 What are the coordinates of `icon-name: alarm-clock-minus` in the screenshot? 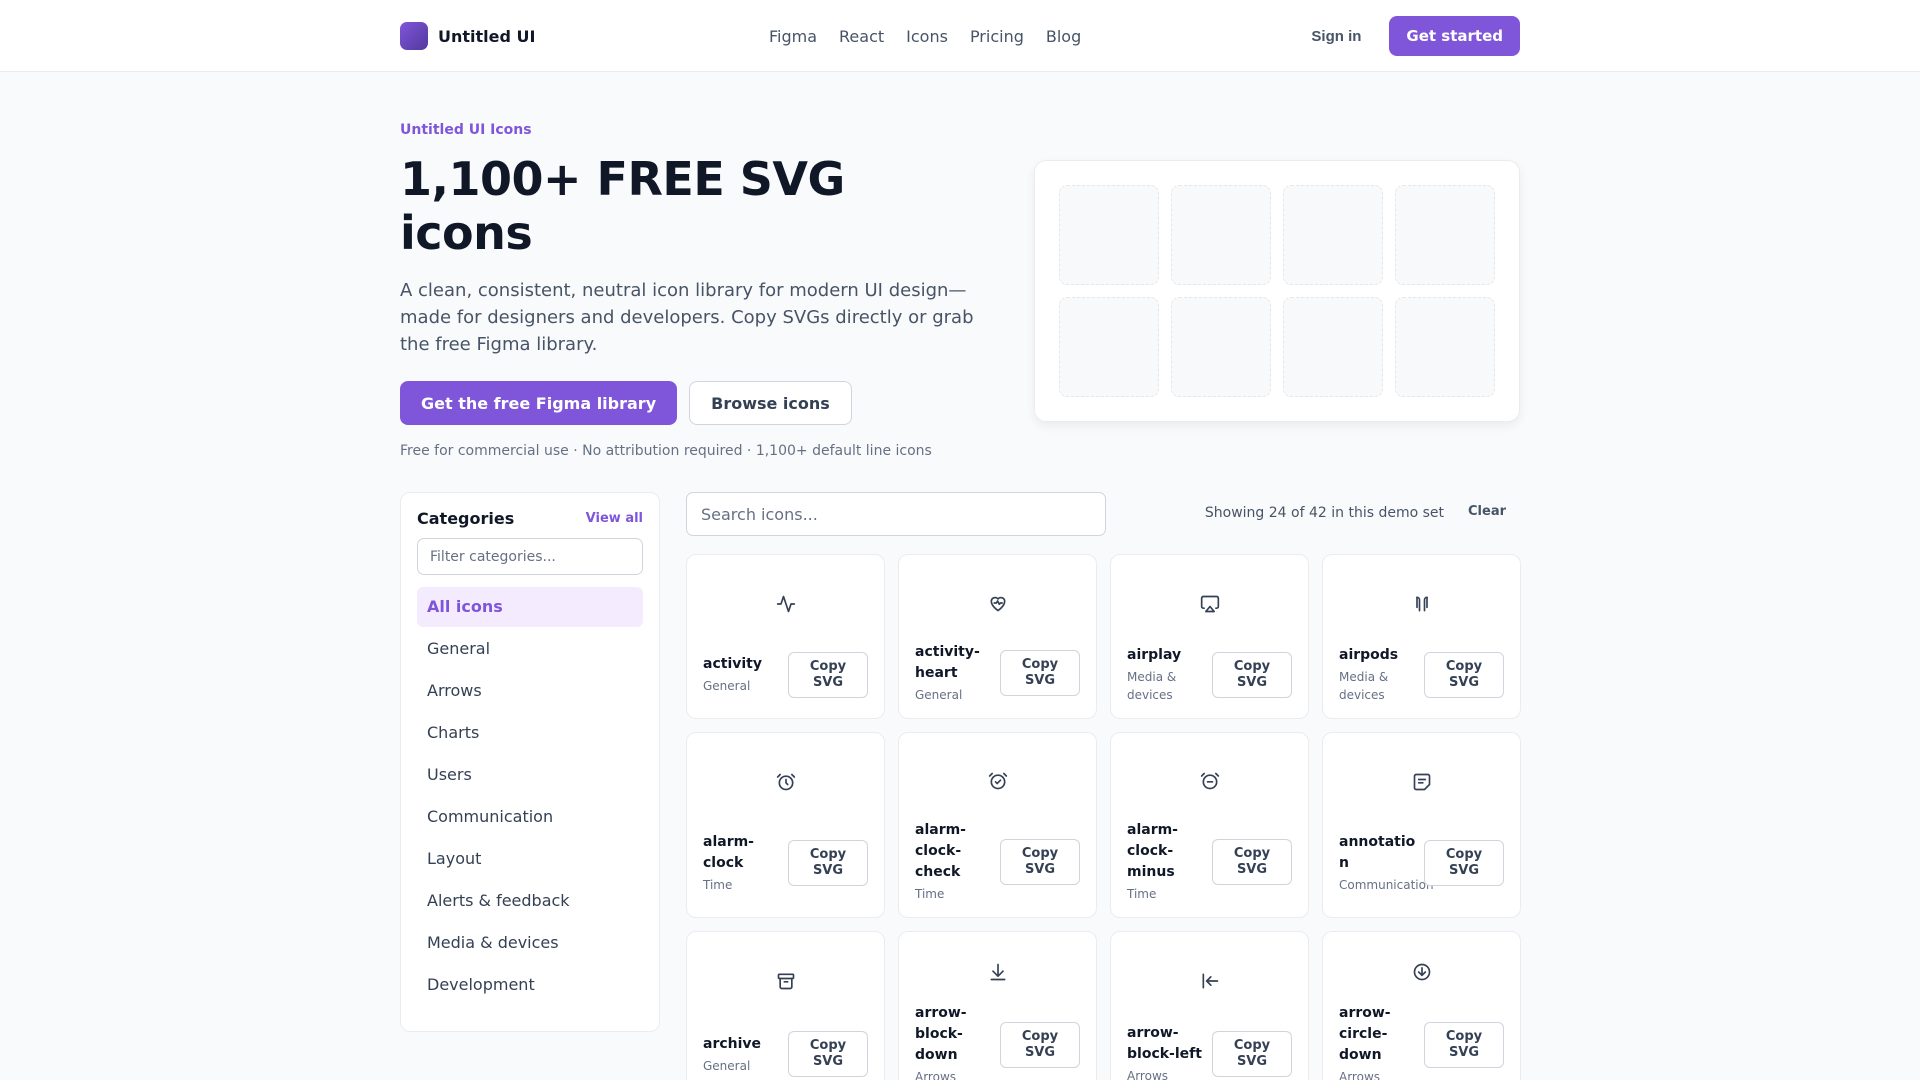 It's located at (1152, 851).